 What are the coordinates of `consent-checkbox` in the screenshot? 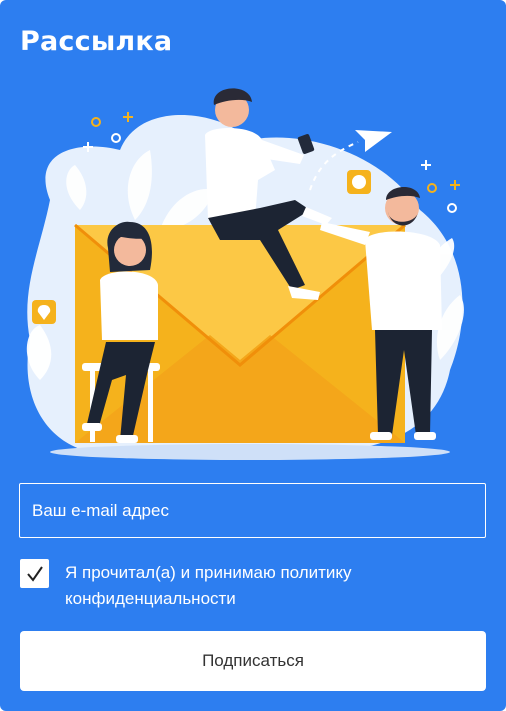 It's located at (34, 573).